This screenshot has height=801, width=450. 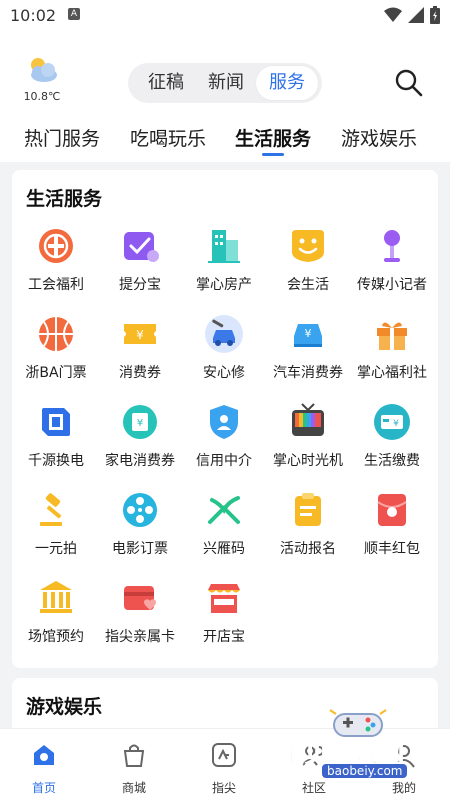 I want to click on system-icons, so click(x=412, y=15).